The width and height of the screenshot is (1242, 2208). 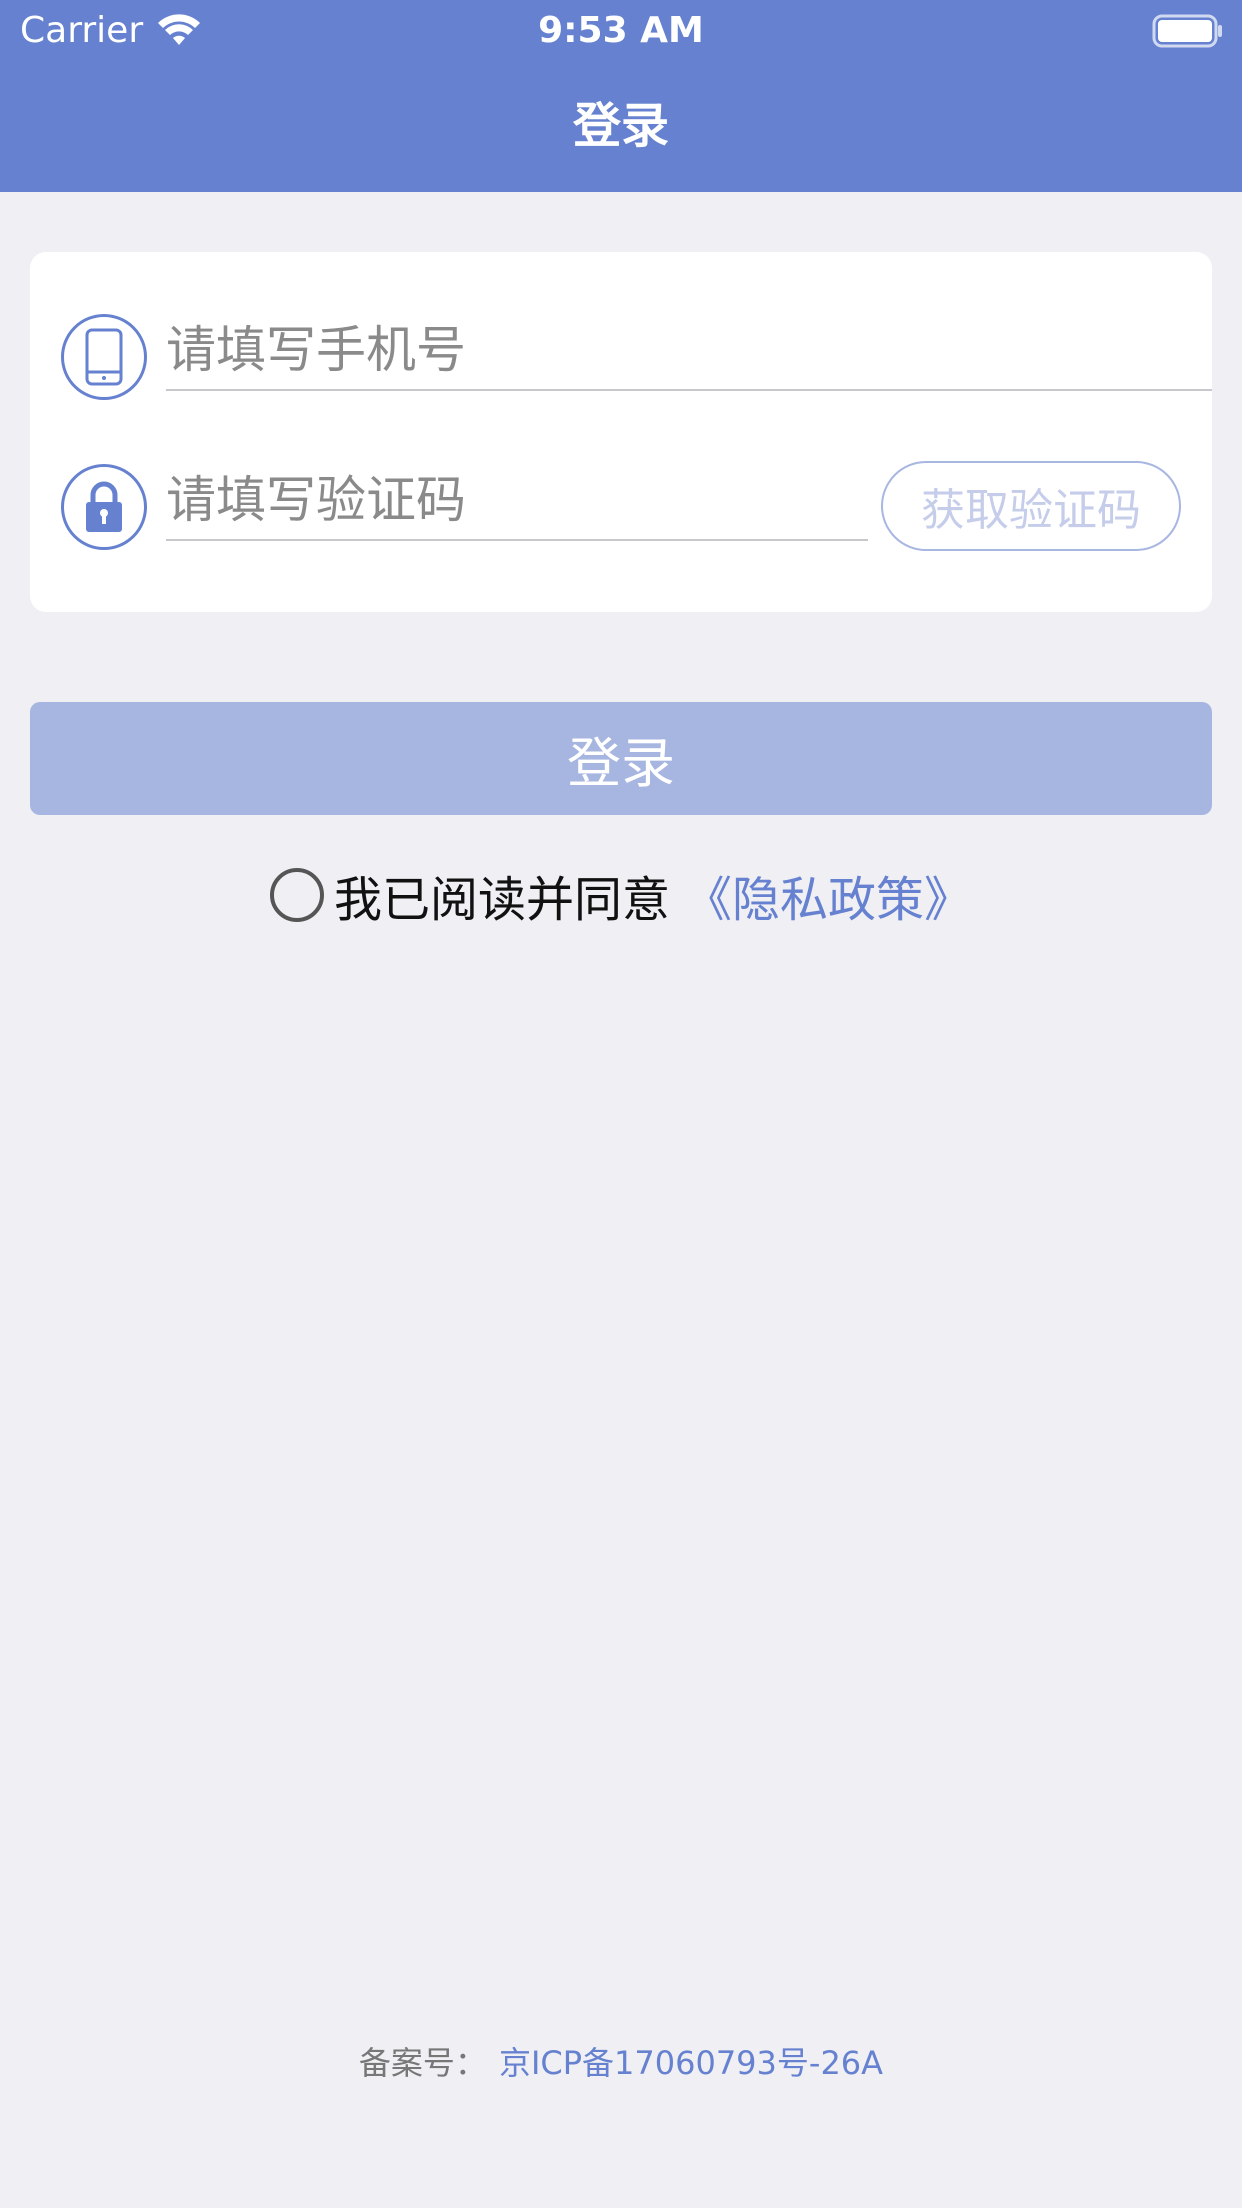 What do you see at coordinates (422, 2063) in the screenshot?
I see `record-label: 备案号：` at bounding box center [422, 2063].